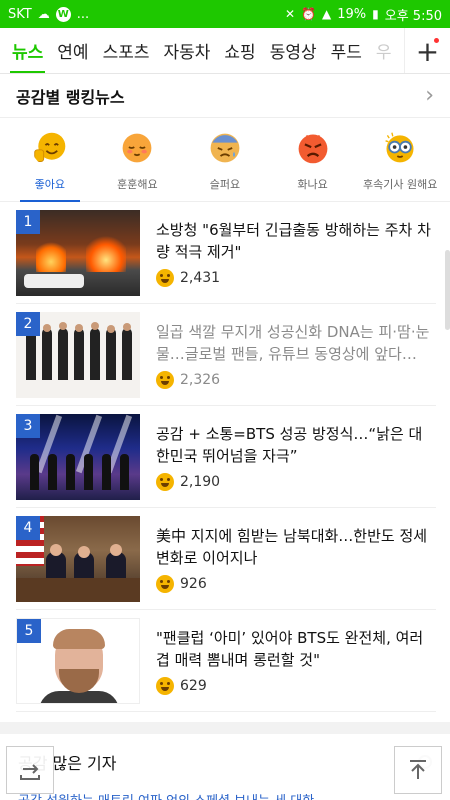 The image size is (450, 800). What do you see at coordinates (200, 379) in the screenshot?
I see `like-count-value: 2,326` at bounding box center [200, 379].